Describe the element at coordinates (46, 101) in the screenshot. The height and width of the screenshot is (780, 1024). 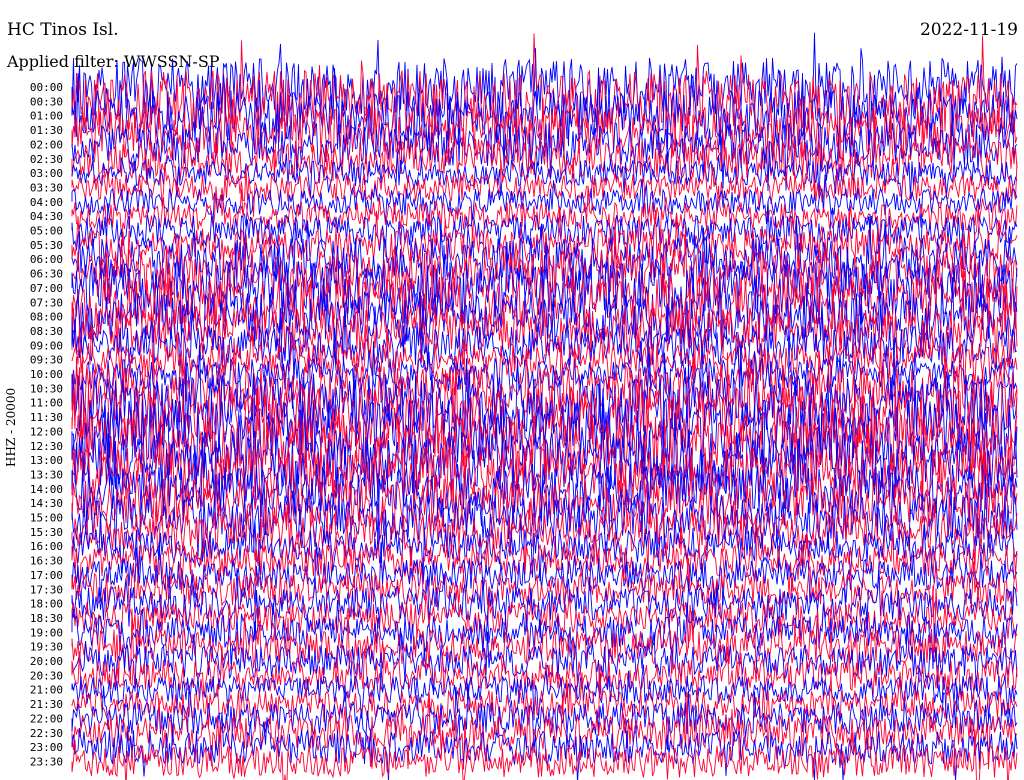
I see `time-tick-label: 00:30` at that location.